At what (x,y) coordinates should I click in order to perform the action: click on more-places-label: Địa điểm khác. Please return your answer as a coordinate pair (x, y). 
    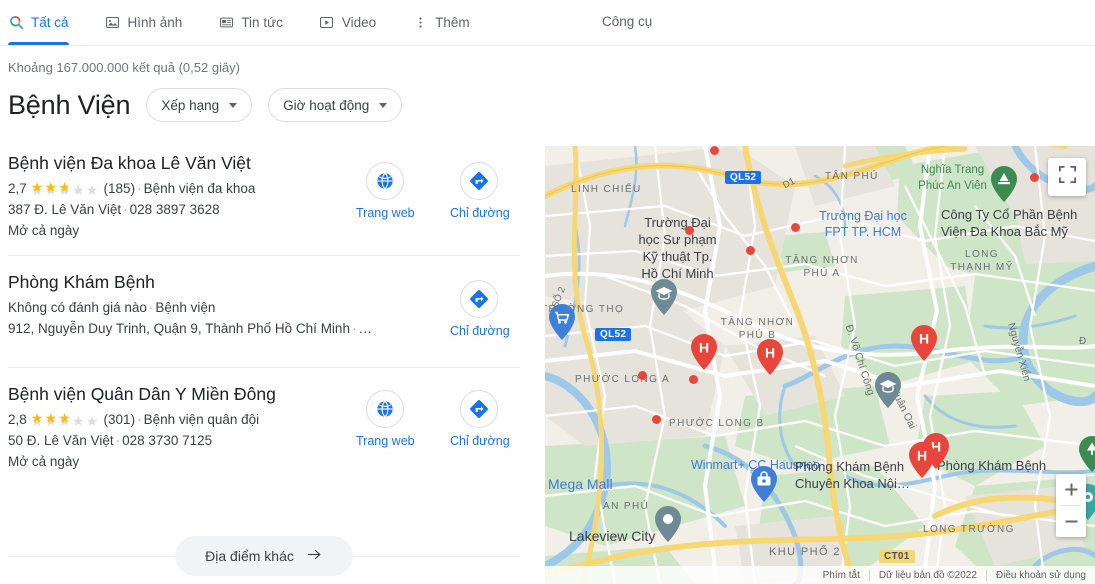
    Looking at the image, I should click on (249, 556).